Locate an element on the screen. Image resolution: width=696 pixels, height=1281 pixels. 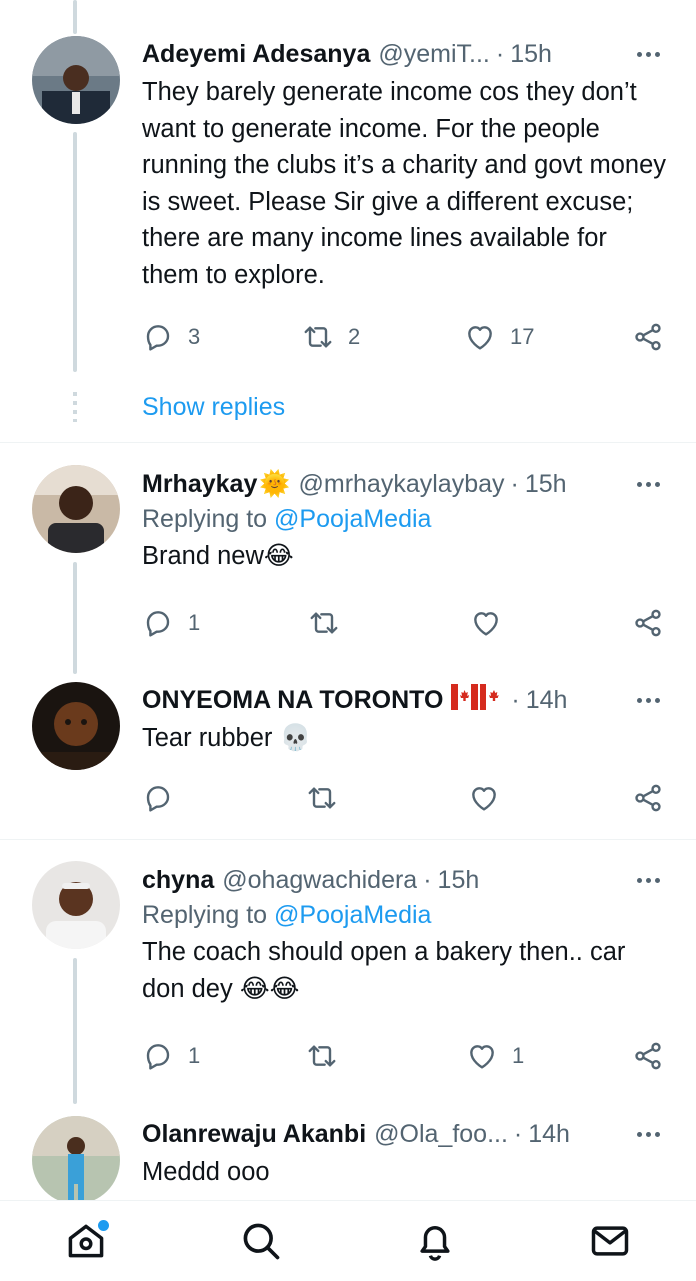
reply-count: 3 is located at coordinates (194, 336).